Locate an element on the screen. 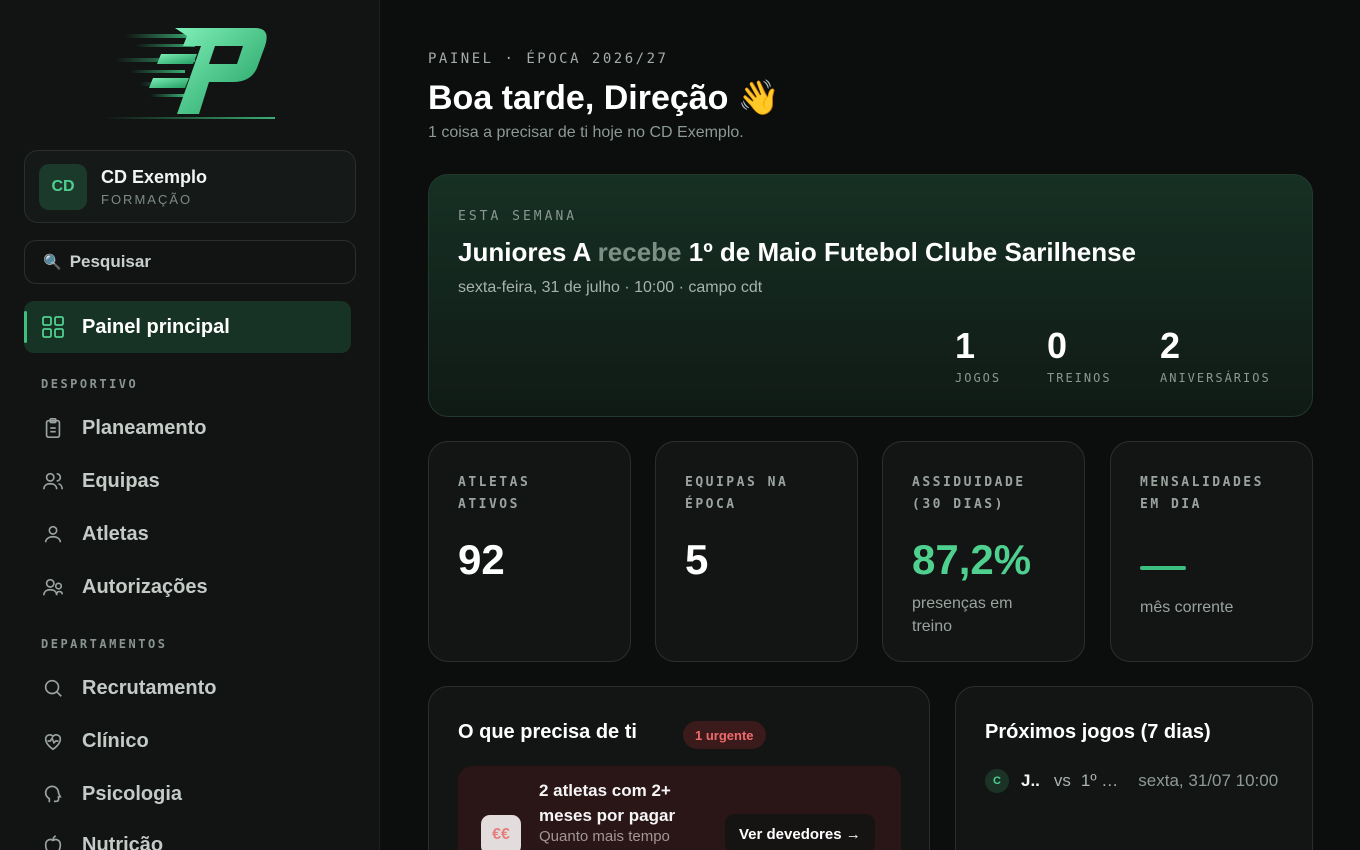 The width and height of the screenshot is (1360, 850). stat-value: 2 is located at coordinates (1170, 345).